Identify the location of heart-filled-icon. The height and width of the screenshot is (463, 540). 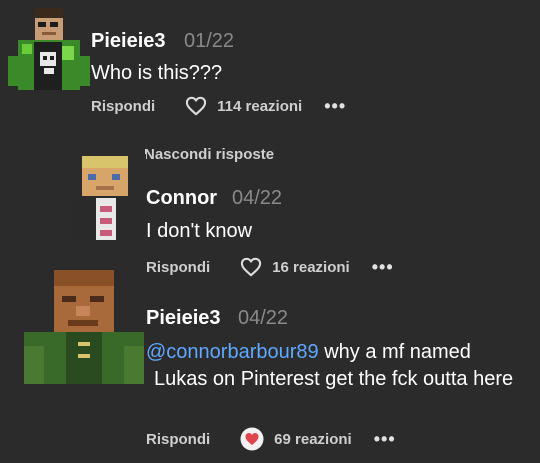
(252, 439).